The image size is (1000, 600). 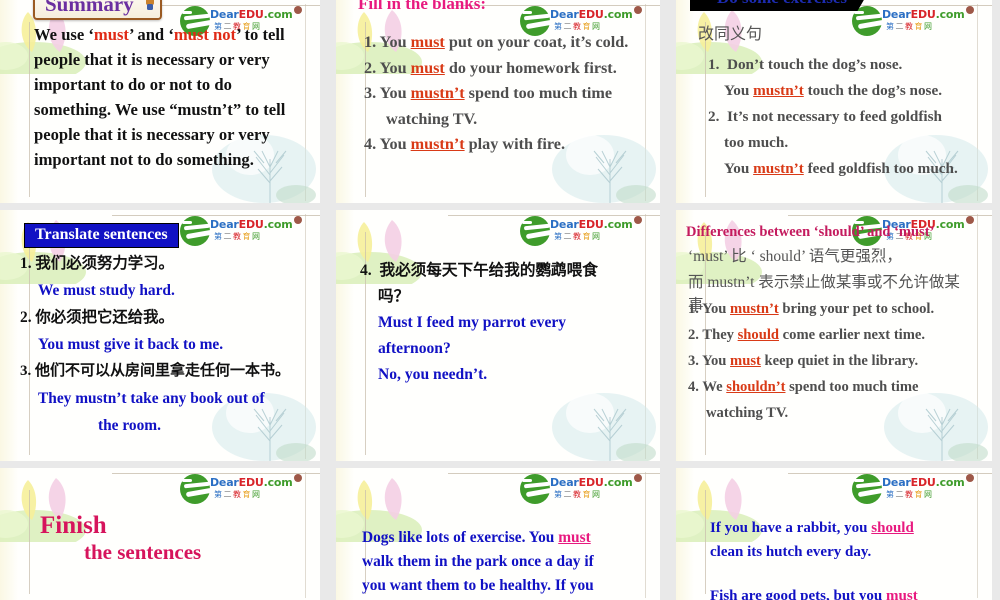 I want to click on answer-key: shouldn’t, so click(x=756, y=387).